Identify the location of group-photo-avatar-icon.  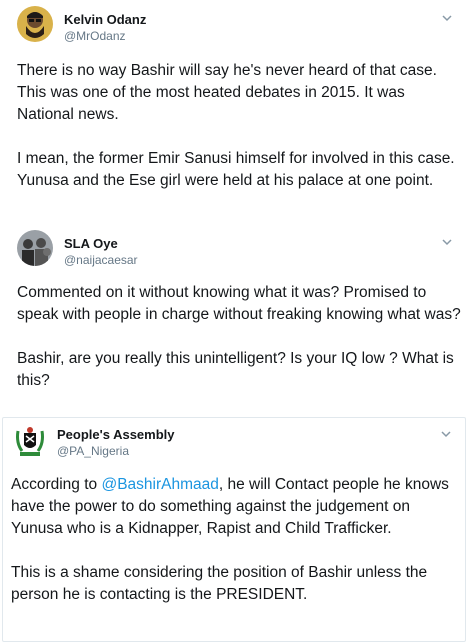
(35, 248).